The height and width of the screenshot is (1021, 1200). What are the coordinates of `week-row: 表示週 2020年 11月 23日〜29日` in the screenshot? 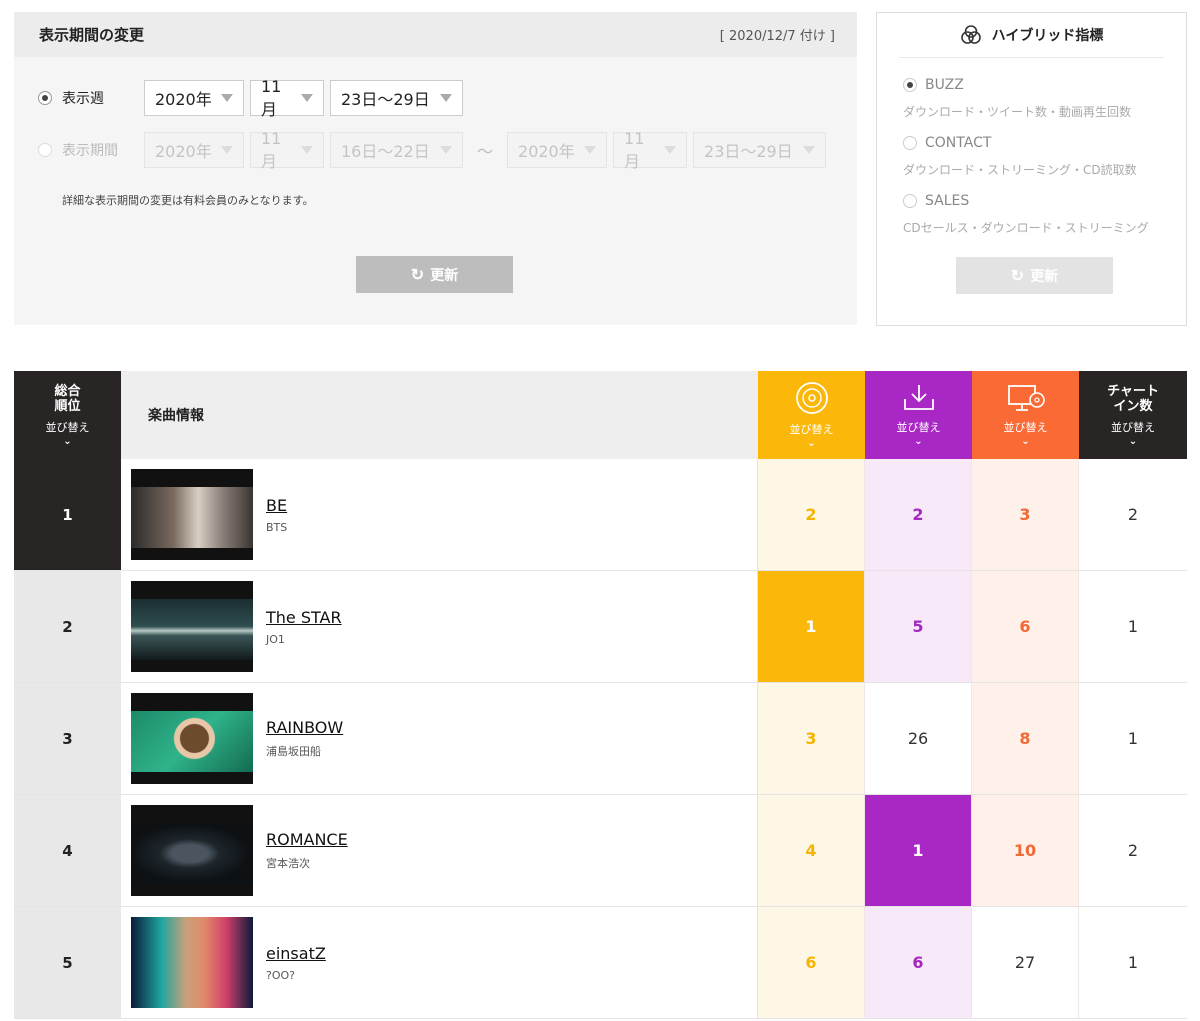 It's located at (253, 98).